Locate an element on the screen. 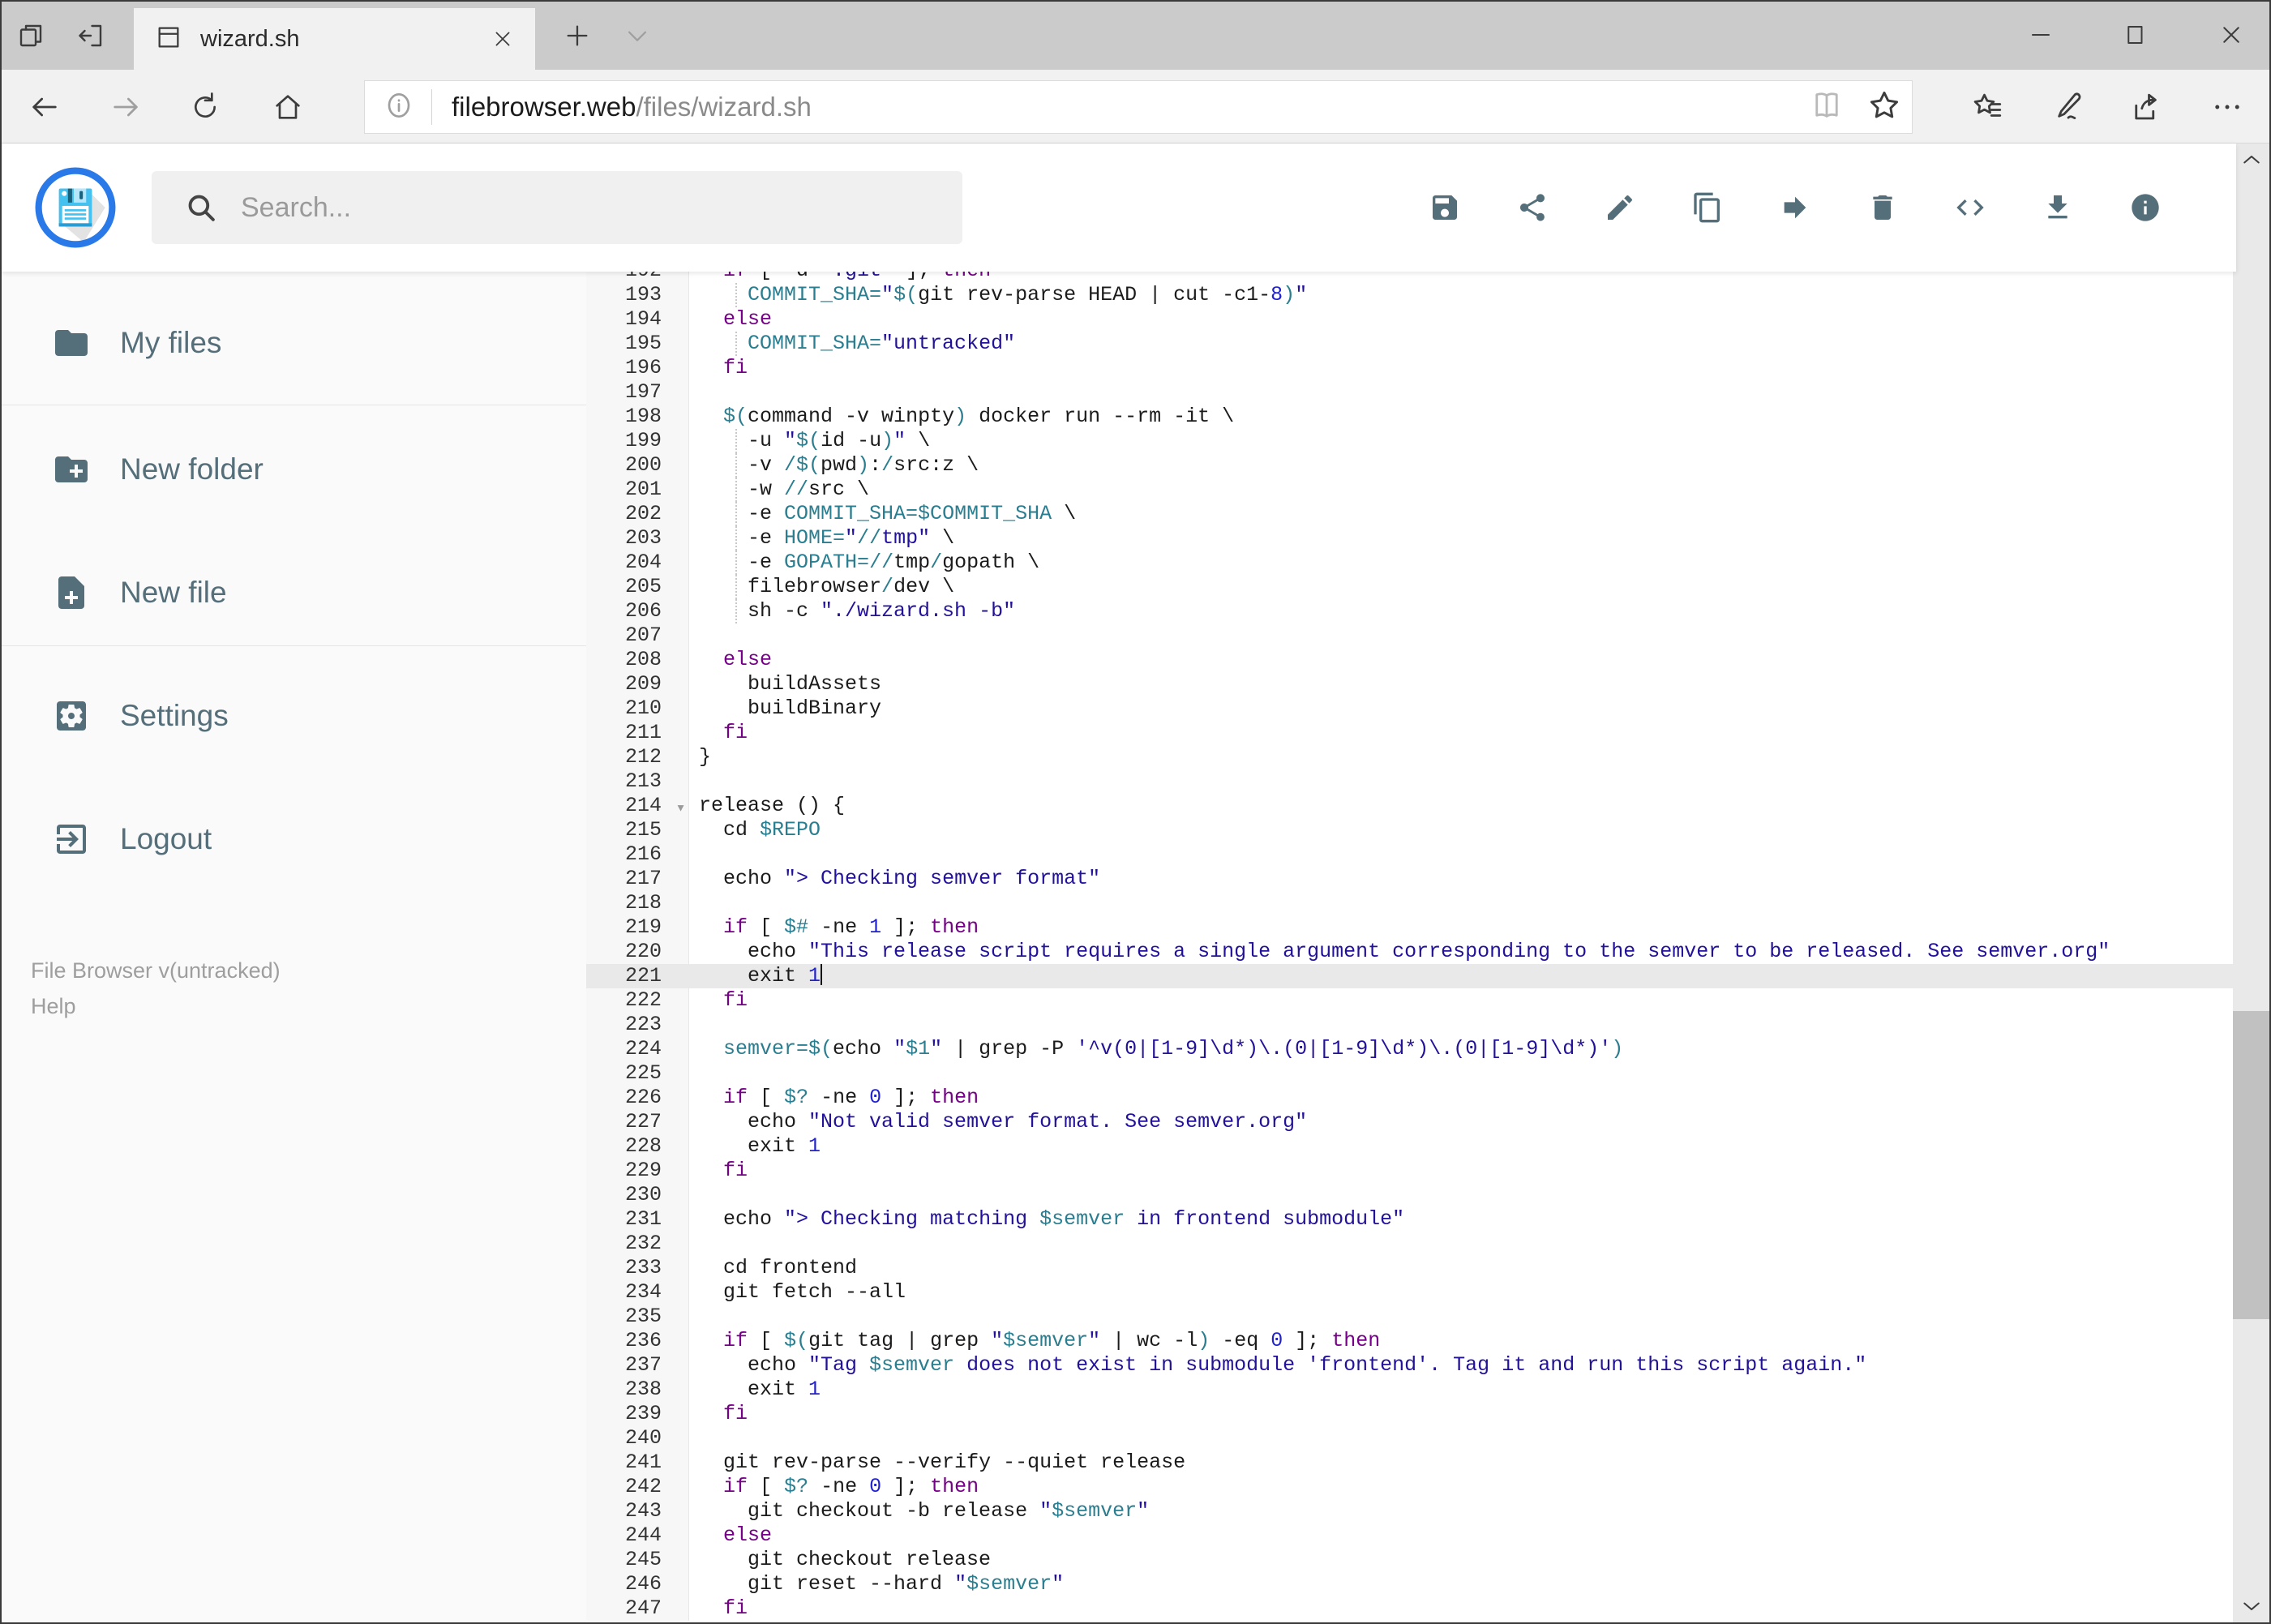 The height and width of the screenshot is (1624, 2271). sidebar-item-new-folder: New folder is located at coordinates (294, 470).